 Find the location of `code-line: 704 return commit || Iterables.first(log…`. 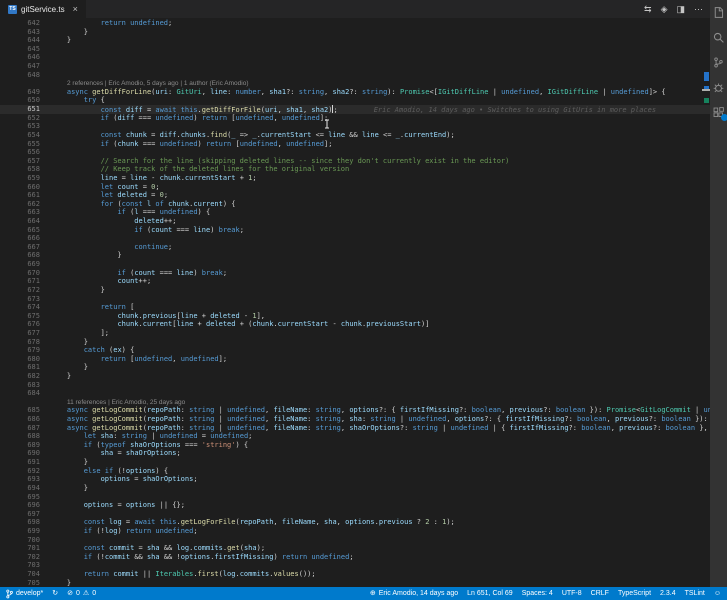

code-line: 704 return commit || Iterables.first(log… is located at coordinates (355, 574).